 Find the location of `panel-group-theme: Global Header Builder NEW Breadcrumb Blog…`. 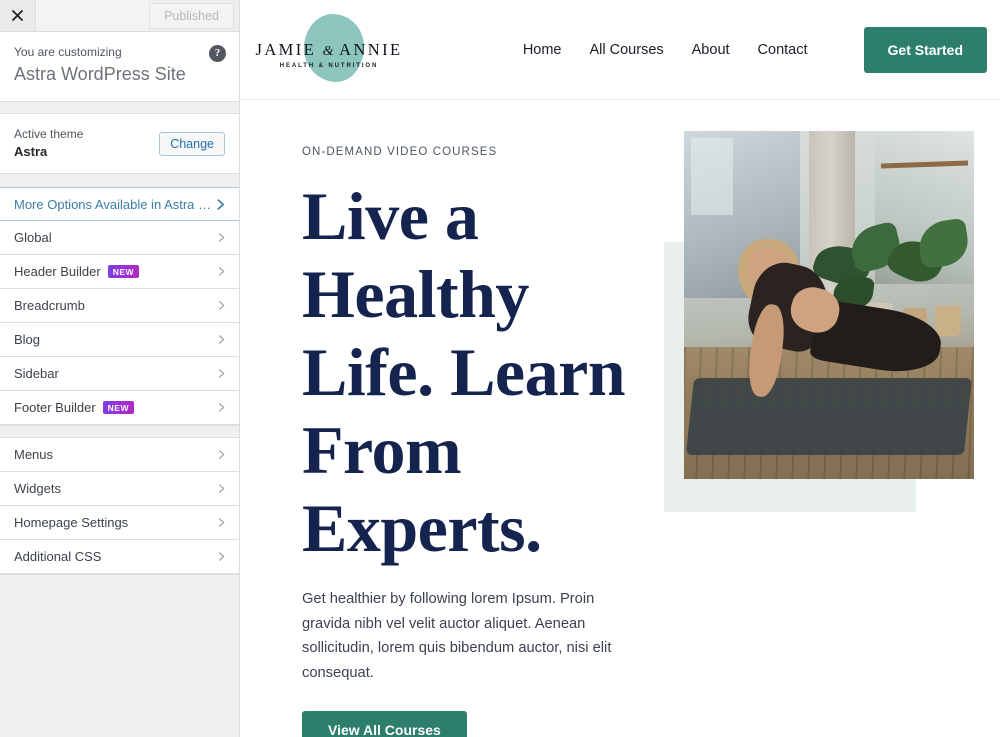

panel-group-theme: Global Header Builder NEW Breadcrumb Blog… is located at coordinates (119, 323).